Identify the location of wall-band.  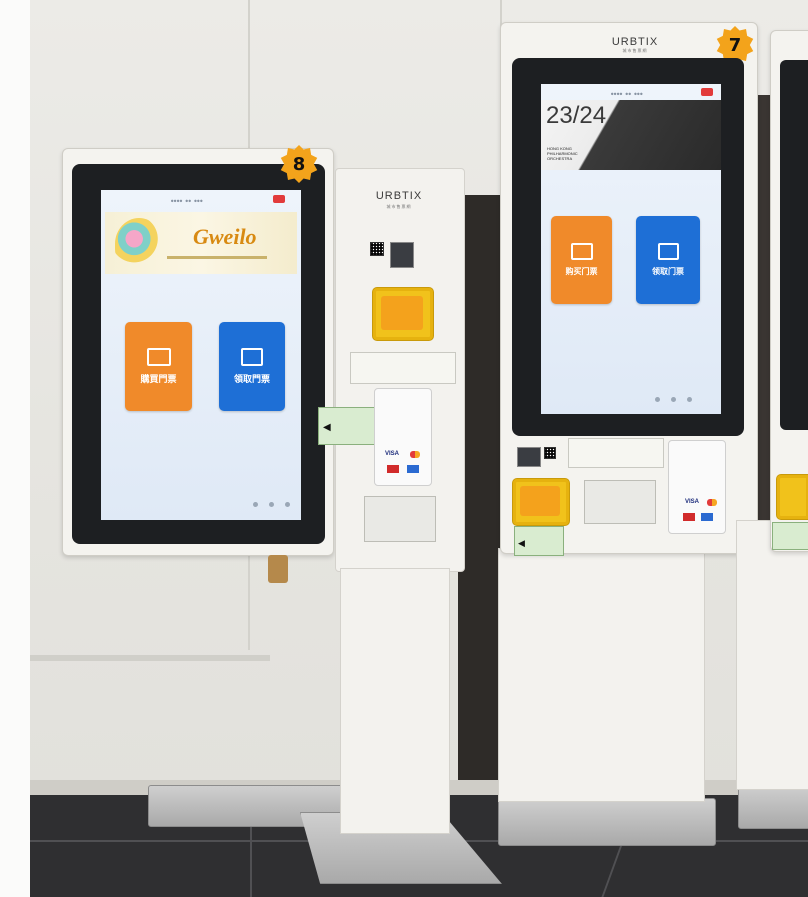
(150, 658).